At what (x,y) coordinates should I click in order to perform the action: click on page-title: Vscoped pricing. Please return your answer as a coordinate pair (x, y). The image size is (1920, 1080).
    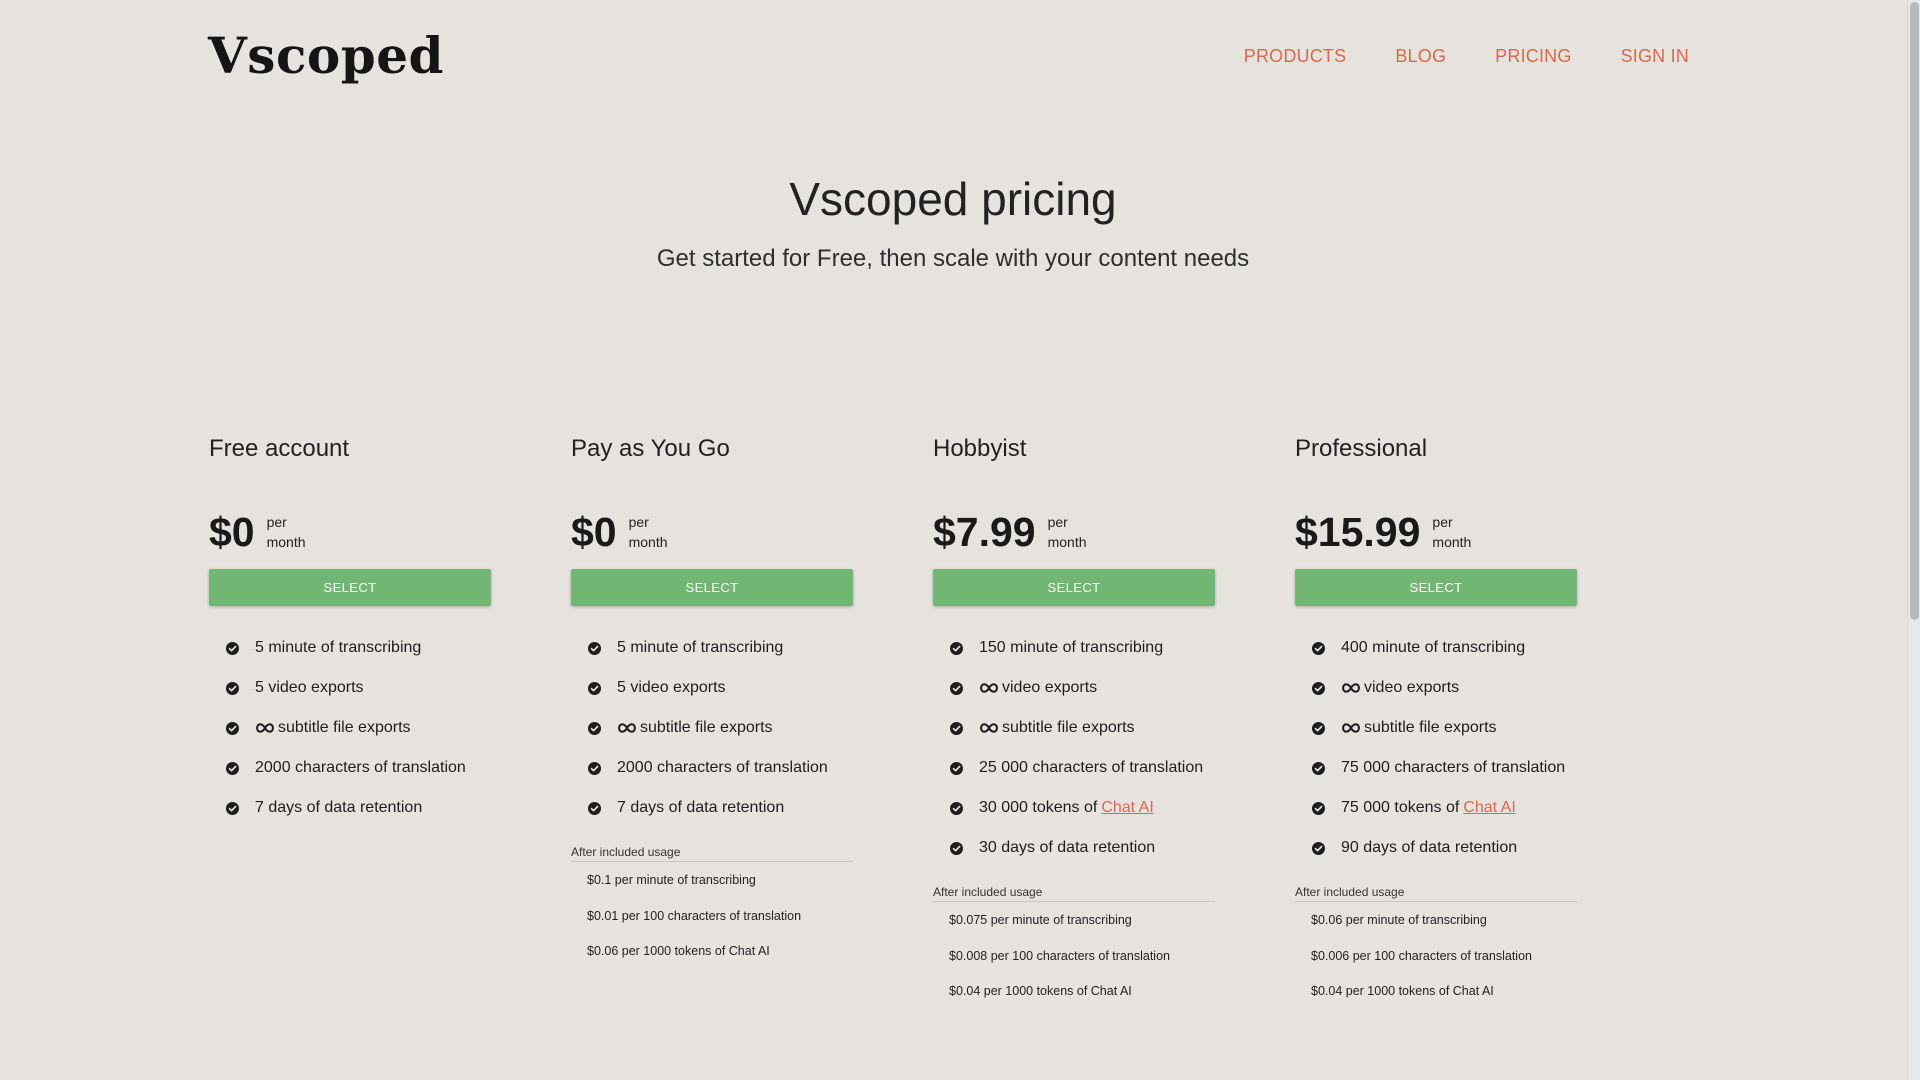
    Looking at the image, I should click on (953, 199).